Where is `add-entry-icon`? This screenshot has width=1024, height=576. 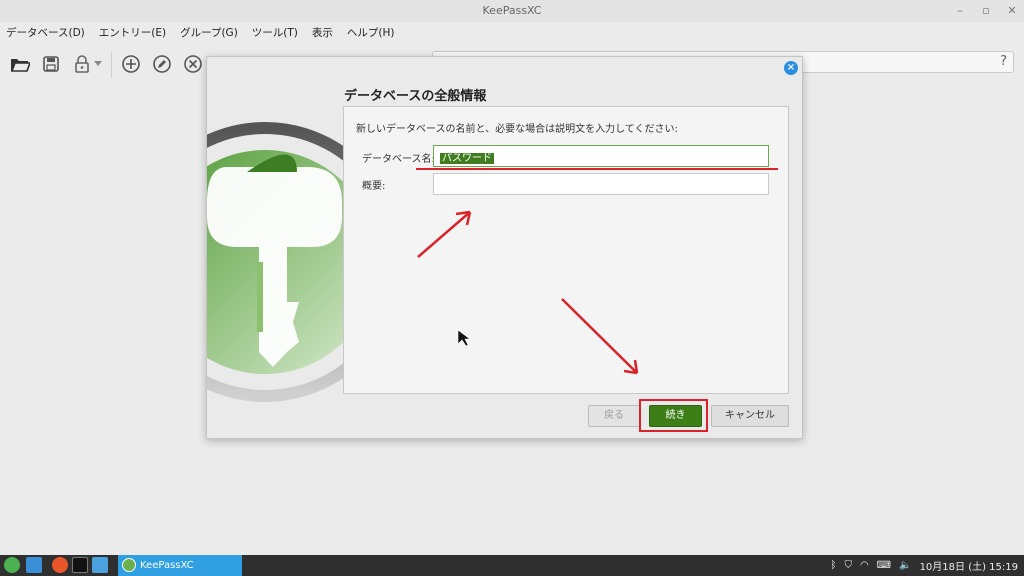
add-entry-icon is located at coordinates (131, 64).